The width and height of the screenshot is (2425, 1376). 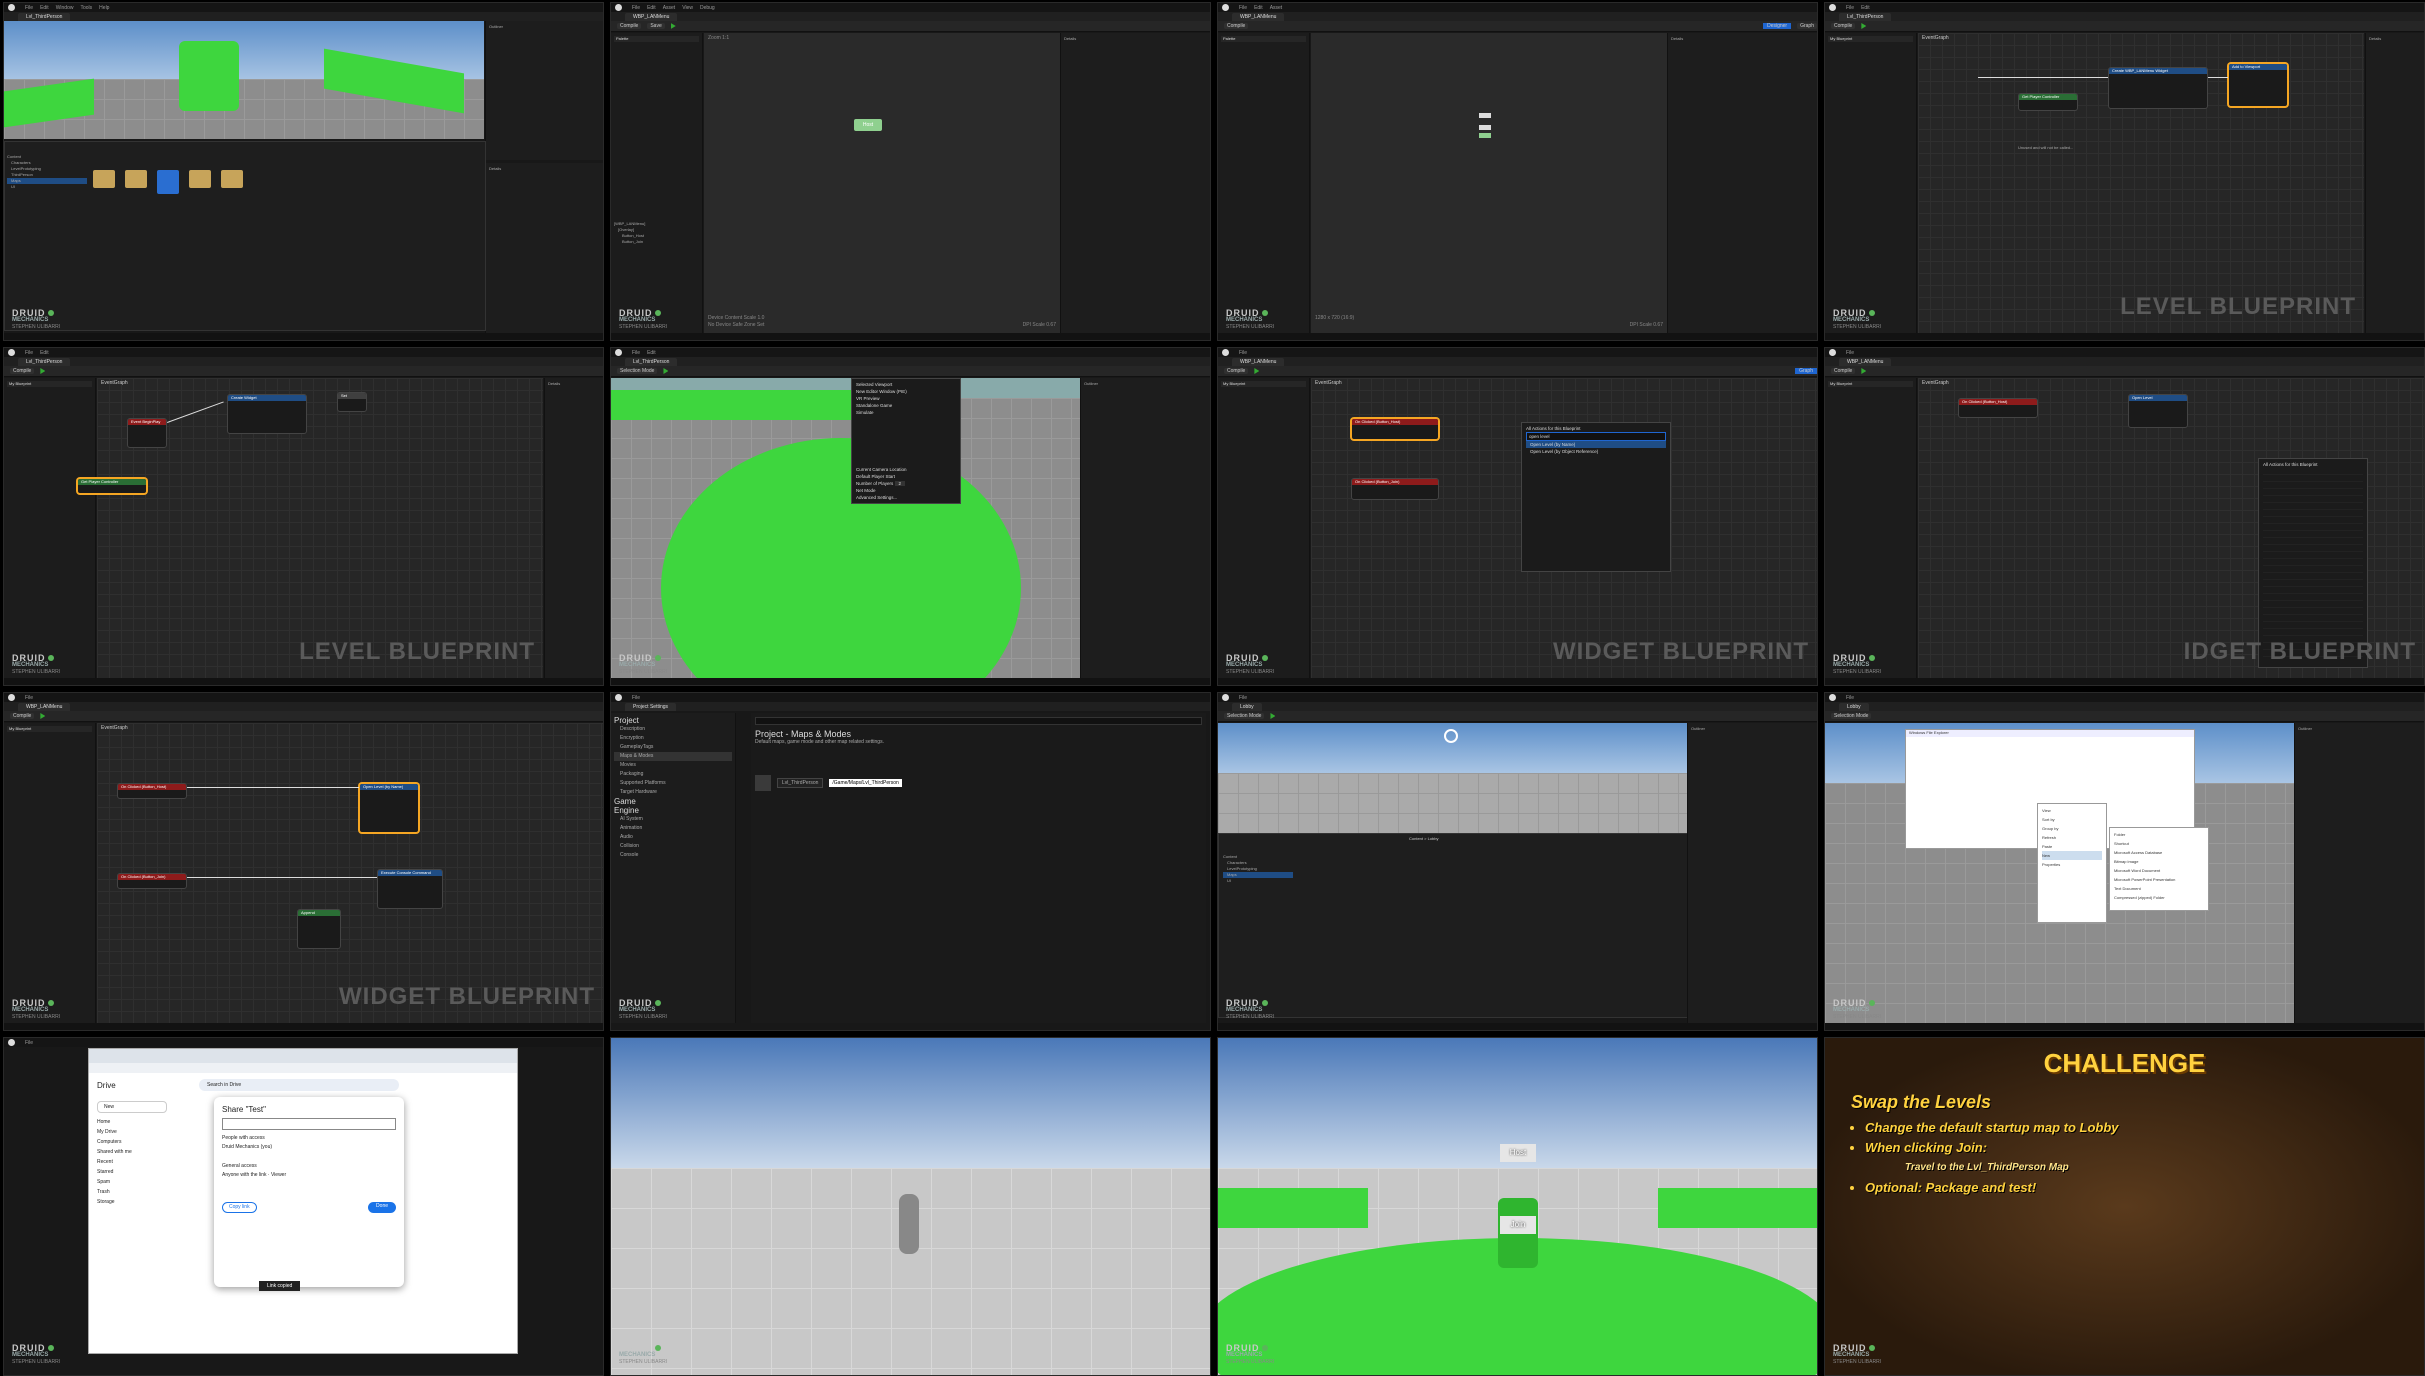 I want to click on menu-item: Net Mode, so click(x=906, y=490).